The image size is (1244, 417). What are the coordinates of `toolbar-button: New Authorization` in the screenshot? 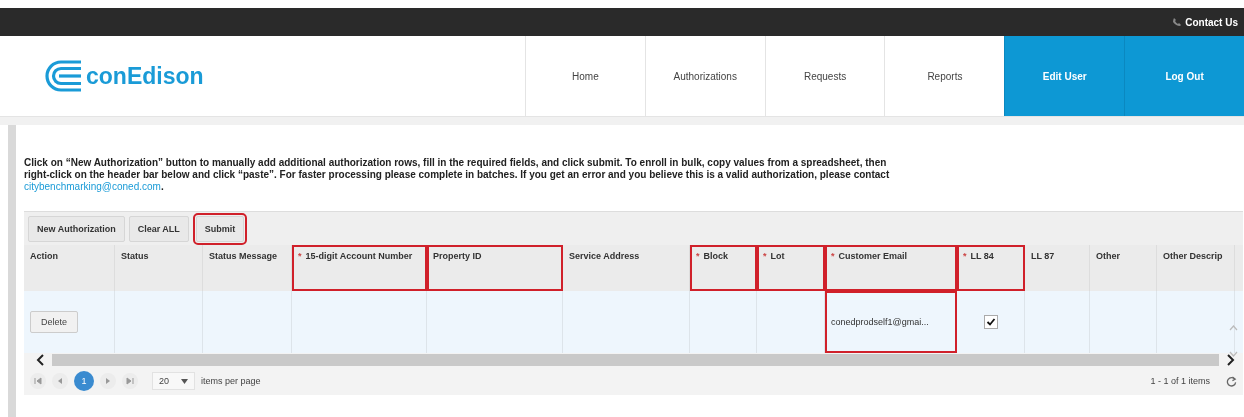 It's located at (76, 229).